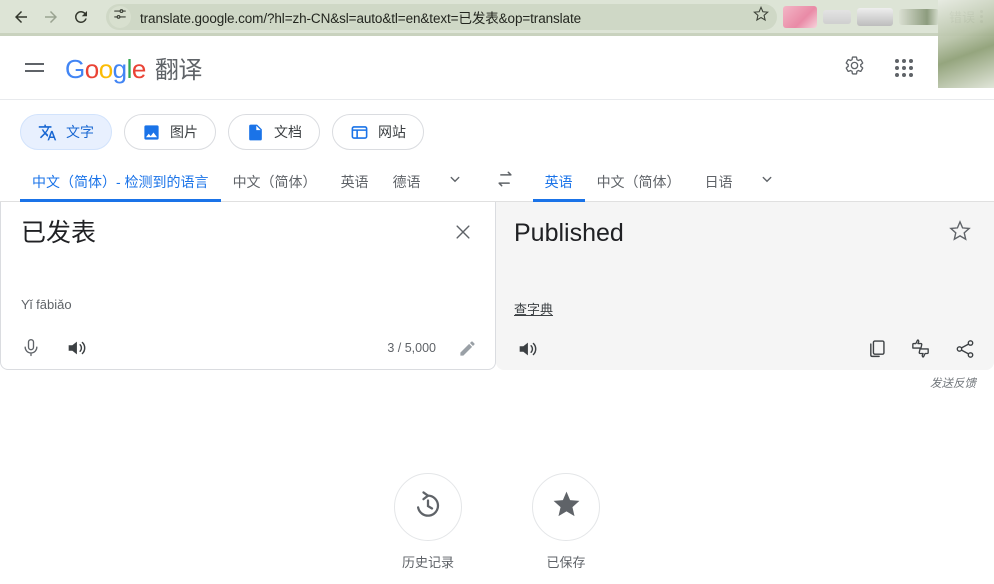 This screenshot has width=994, height=584. What do you see at coordinates (138, 69) in the screenshot?
I see `logo-letter-e: e` at bounding box center [138, 69].